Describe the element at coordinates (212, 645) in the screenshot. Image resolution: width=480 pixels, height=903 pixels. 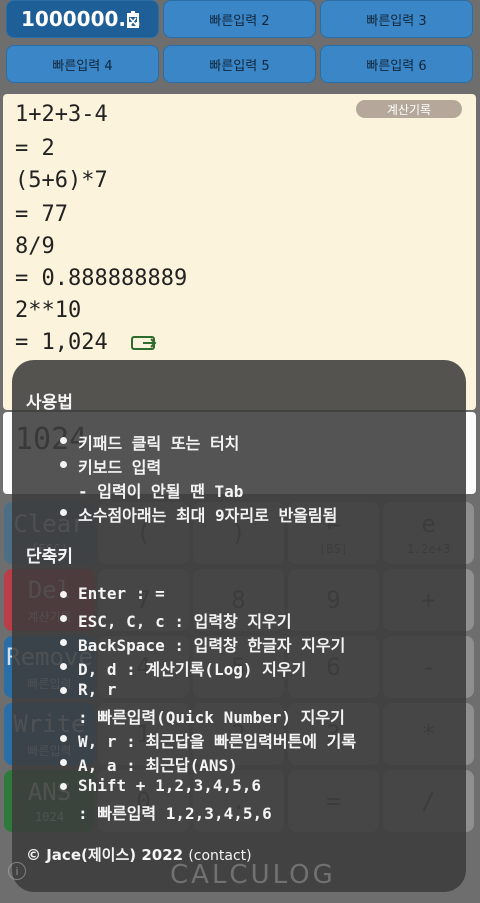
I see `shortcut-item: BackSpace : 입력창 한글자 지우기` at that location.